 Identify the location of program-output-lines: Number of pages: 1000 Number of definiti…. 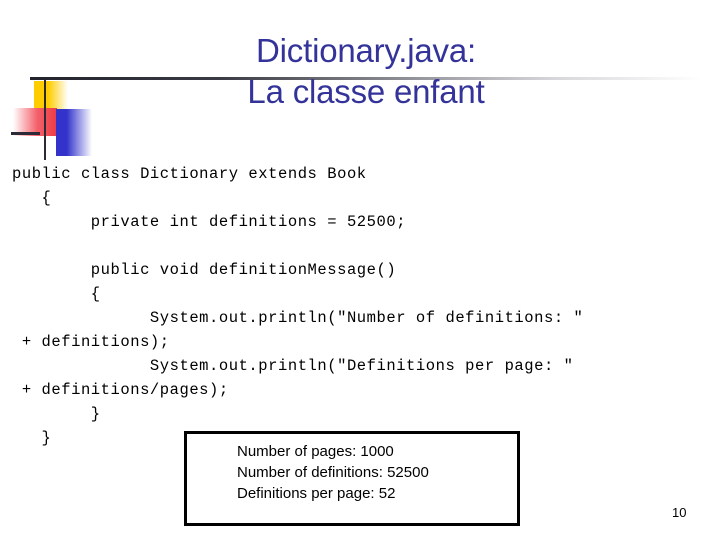
(382, 472).